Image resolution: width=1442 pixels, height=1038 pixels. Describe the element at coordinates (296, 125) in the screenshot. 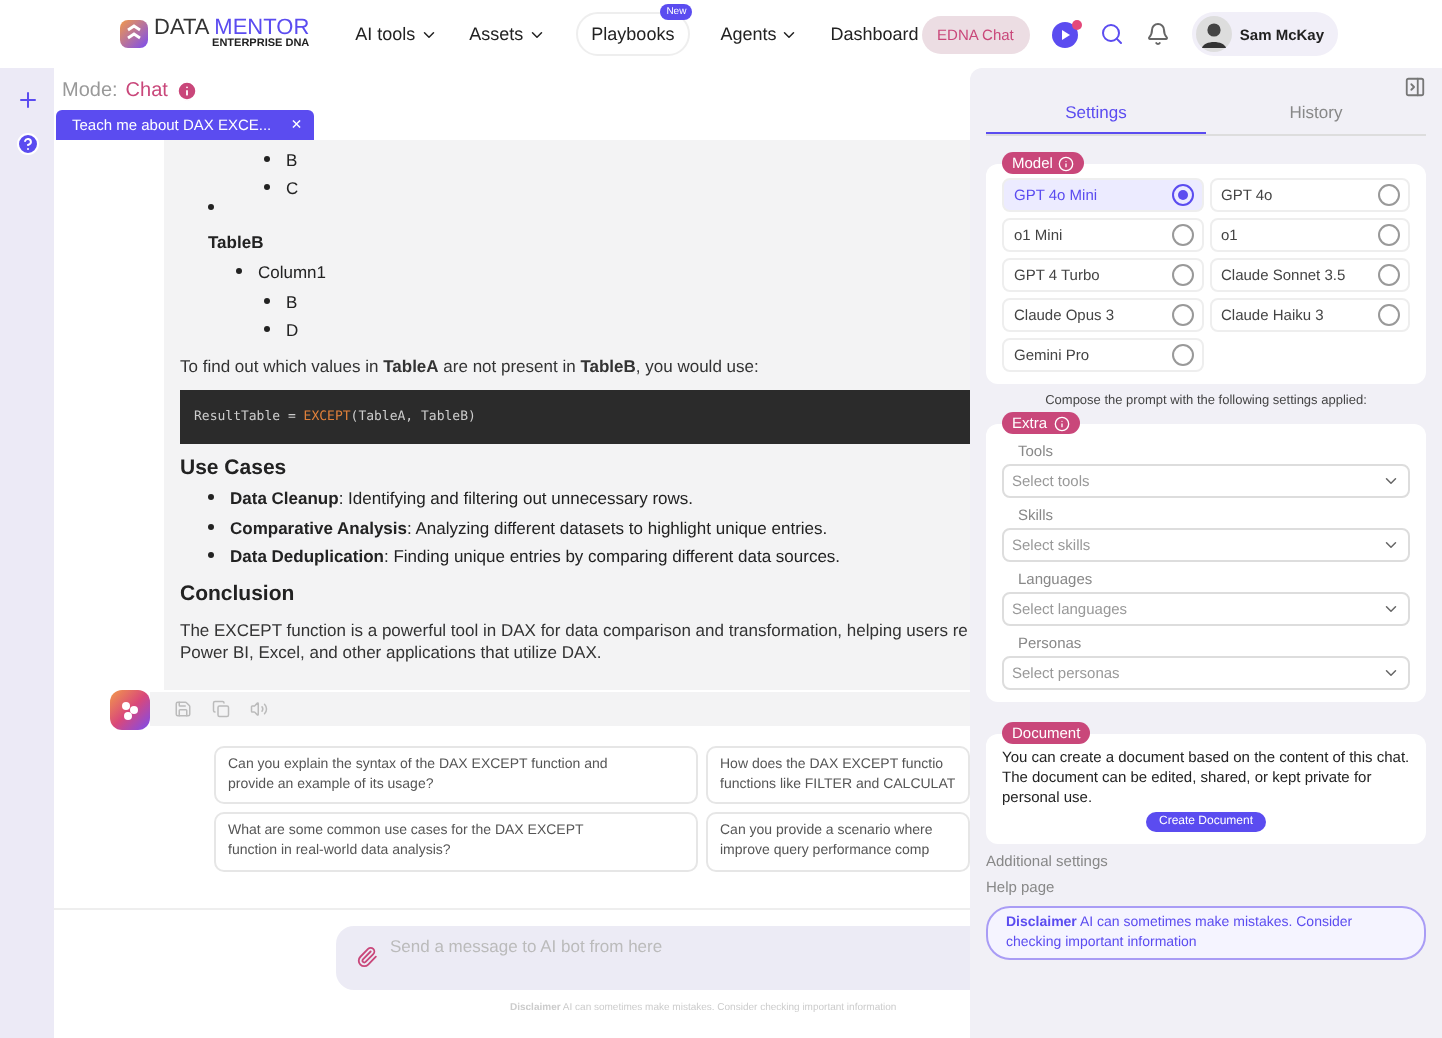

I see `close-button: ×` at that location.